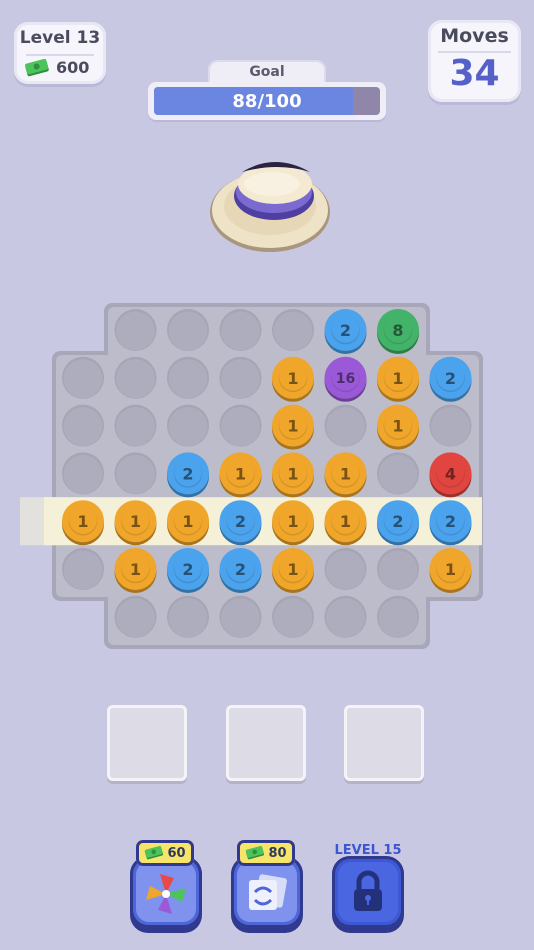 The width and height of the screenshot is (534, 950). I want to click on pinwheel-icon, so click(166, 894).